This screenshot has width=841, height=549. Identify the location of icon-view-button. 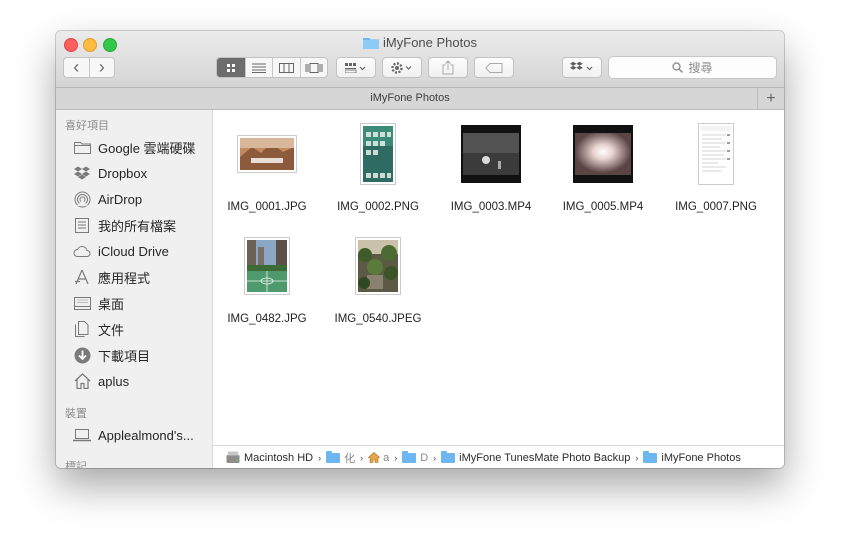
(232, 67).